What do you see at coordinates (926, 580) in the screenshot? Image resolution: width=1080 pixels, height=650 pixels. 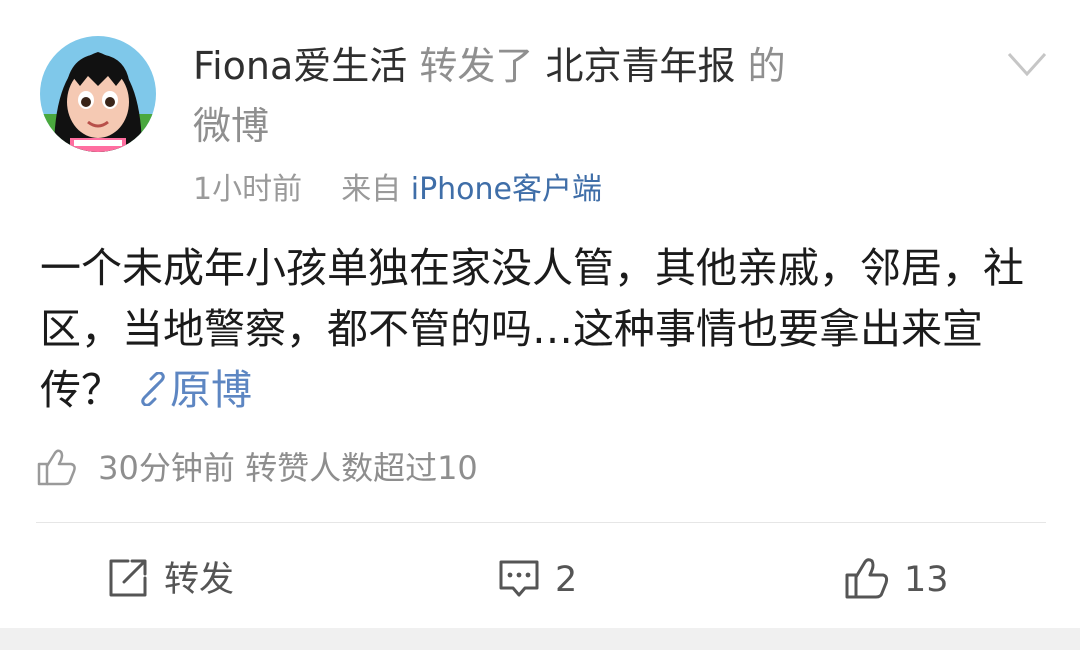 I see `like-count: 13` at bounding box center [926, 580].